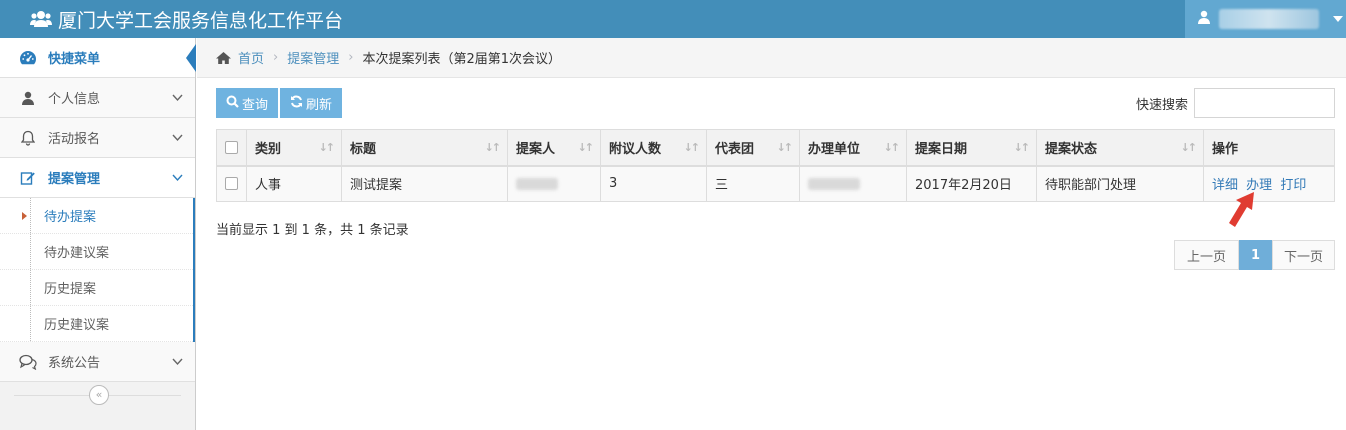 The image size is (1346, 430). I want to click on search-icon, so click(232, 103).